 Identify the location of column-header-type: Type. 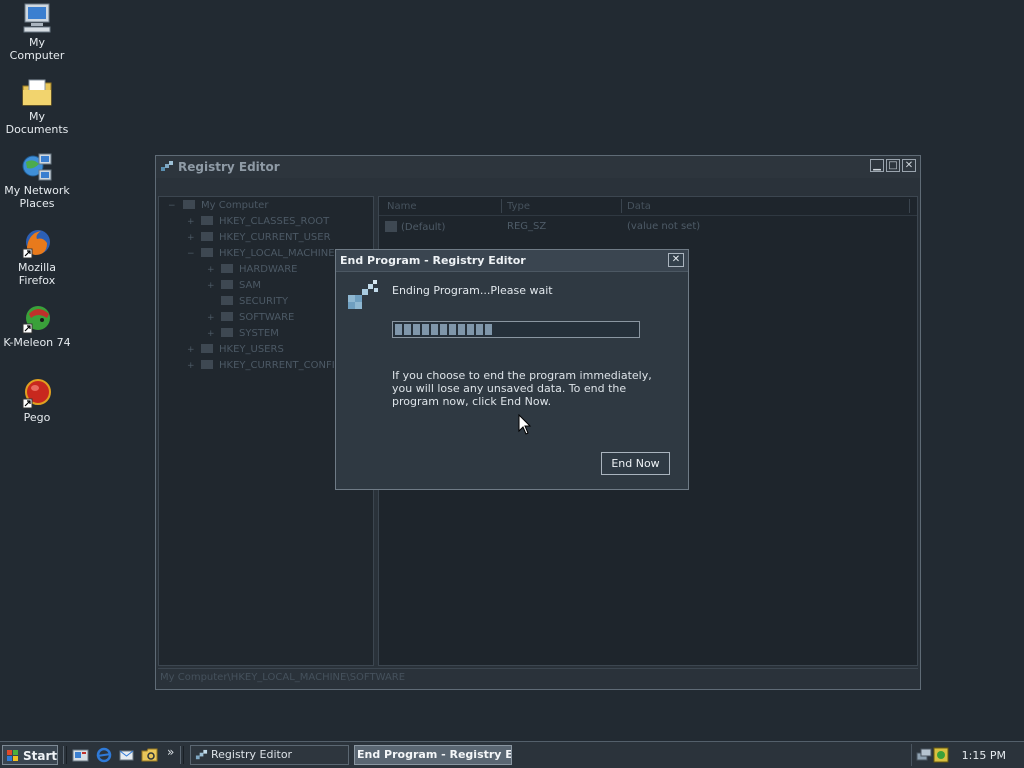
(518, 206).